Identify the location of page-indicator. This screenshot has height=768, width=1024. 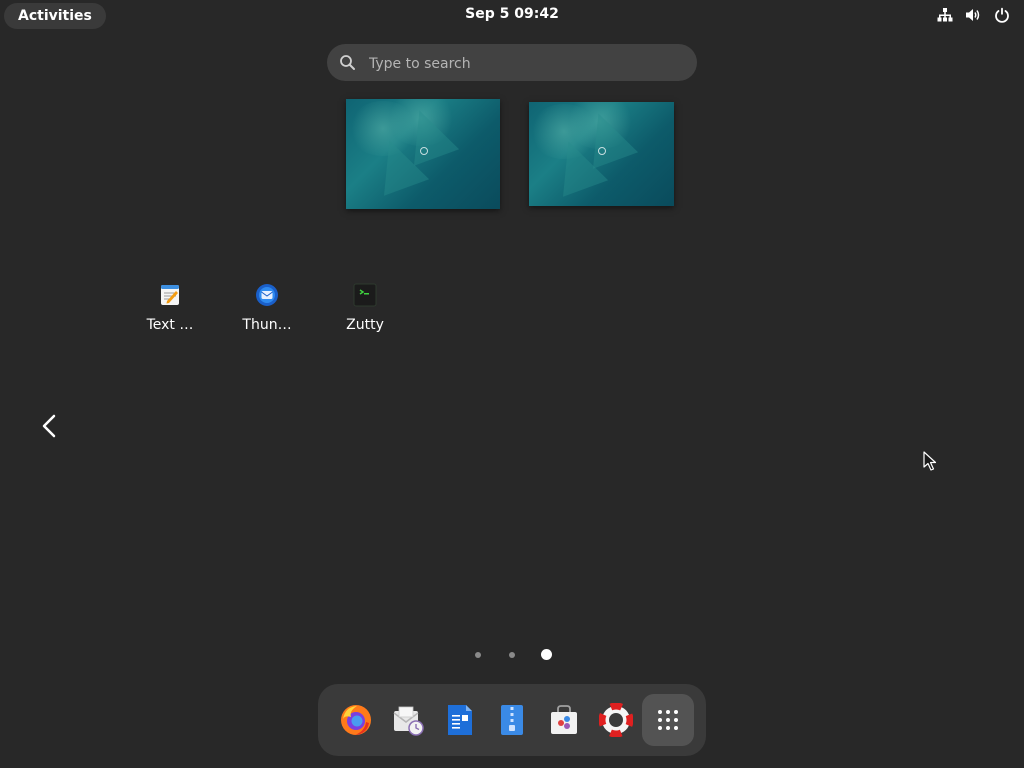
(513, 655).